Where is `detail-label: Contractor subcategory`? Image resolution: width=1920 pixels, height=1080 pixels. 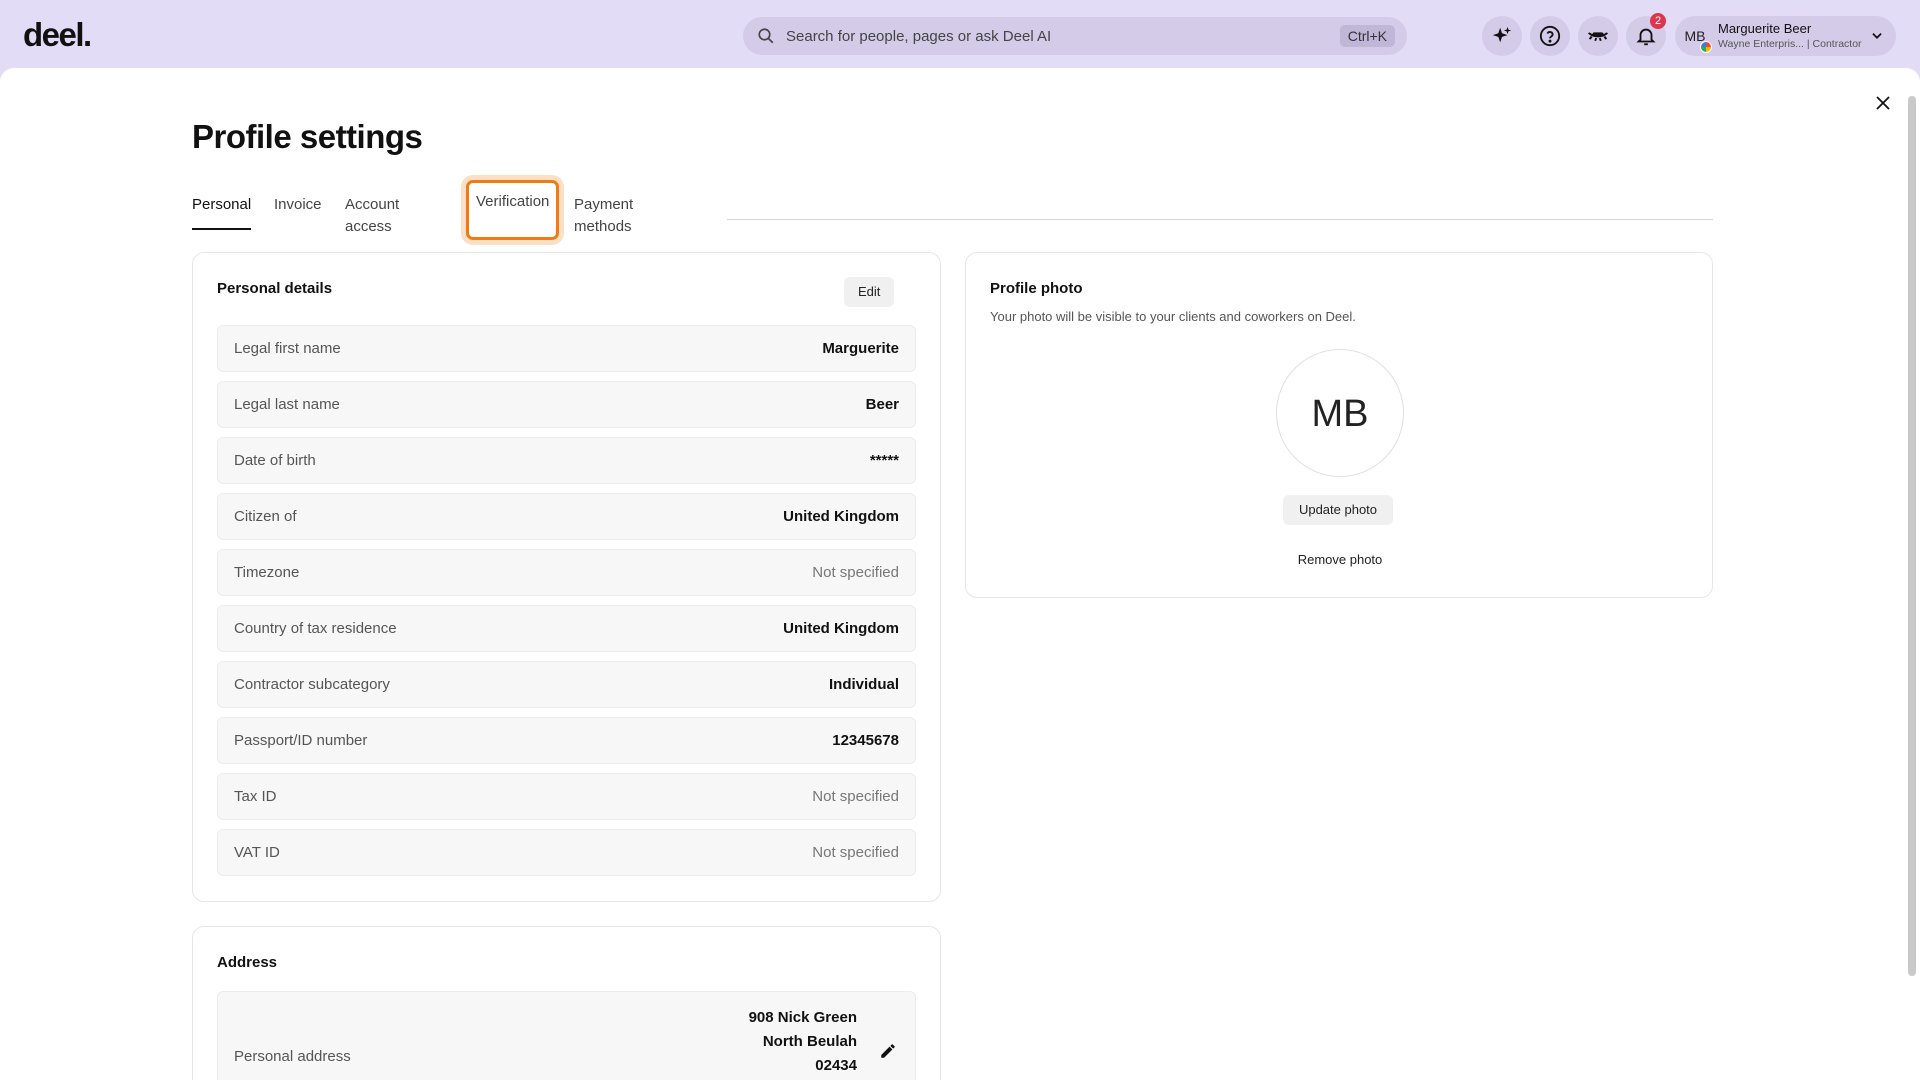 detail-label: Contractor subcategory is located at coordinates (312, 684).